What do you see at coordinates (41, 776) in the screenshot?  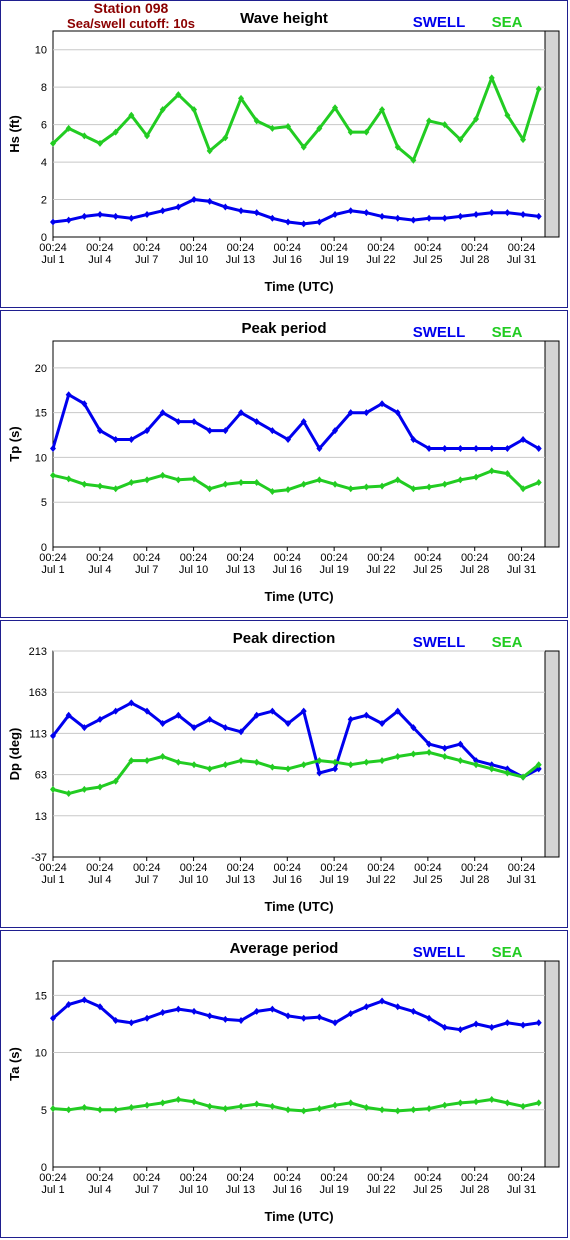 I see `y-tick-label: 63` at bounding box center [41, 776].